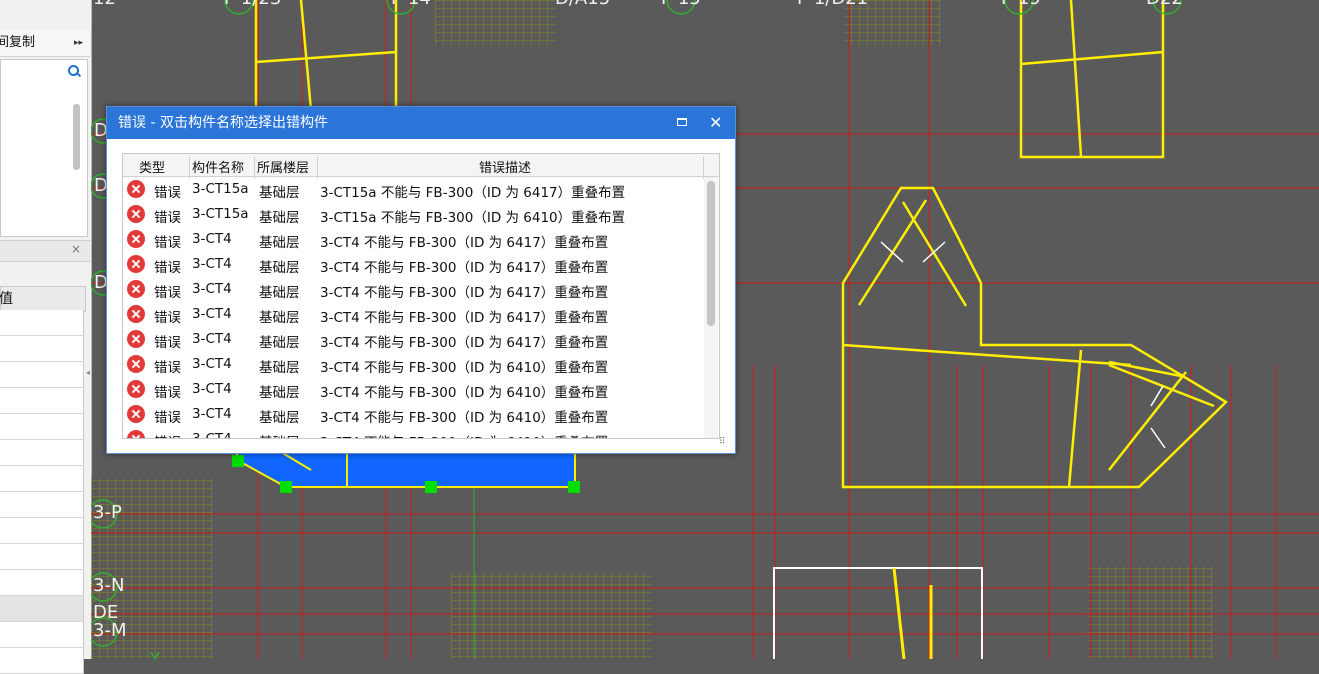 The width and height of the screenshot is (1319, 674). I want to click on copy-between-floors-row: 间复制 ▸▸, so click(45, 43).